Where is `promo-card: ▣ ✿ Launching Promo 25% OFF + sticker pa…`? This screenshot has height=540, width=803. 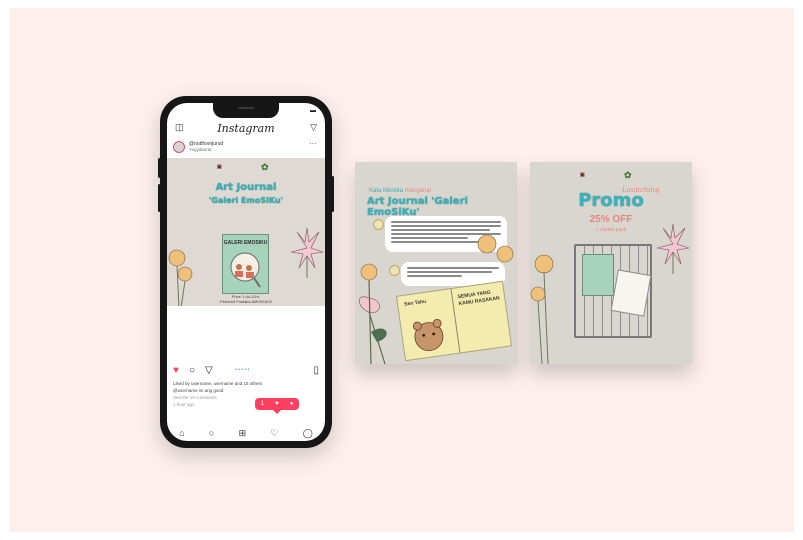
promo-card: ▣ ✿ Launching Promo 25% OFF + sticker pa… is located at coordinates (611, 263).